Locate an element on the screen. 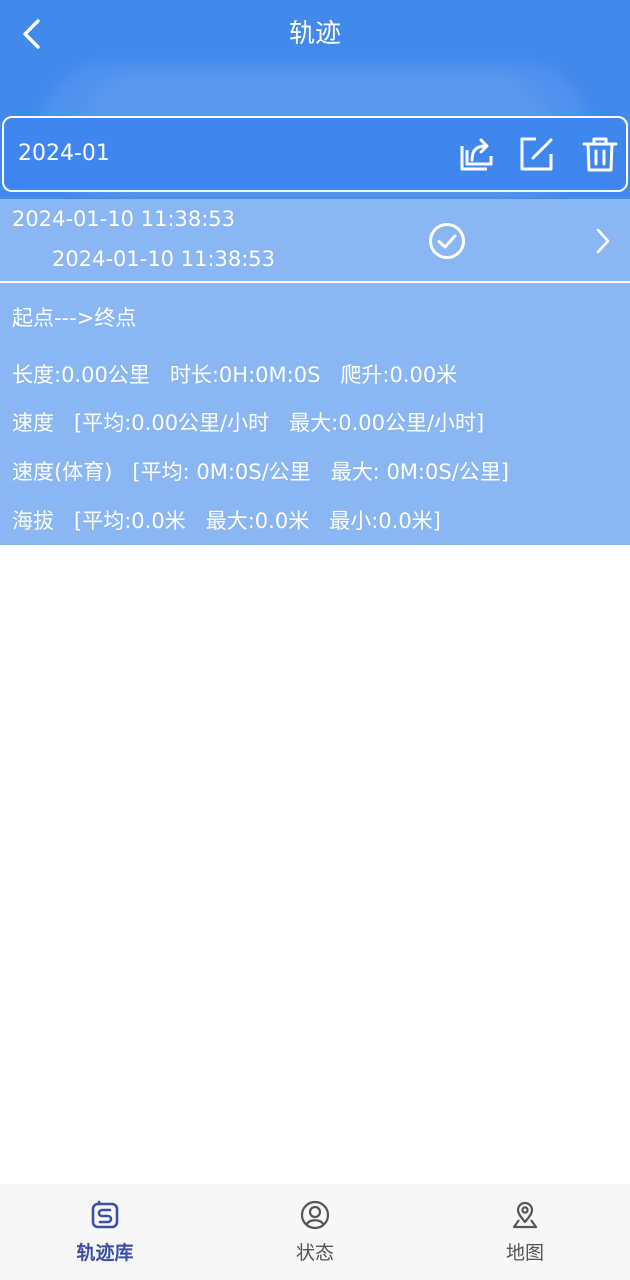 The image size is (630, 1280). track-speed: 速度 [平均:0.00公里/小时 最大:0.00公里/小时] is located at coordinates (248, 423).